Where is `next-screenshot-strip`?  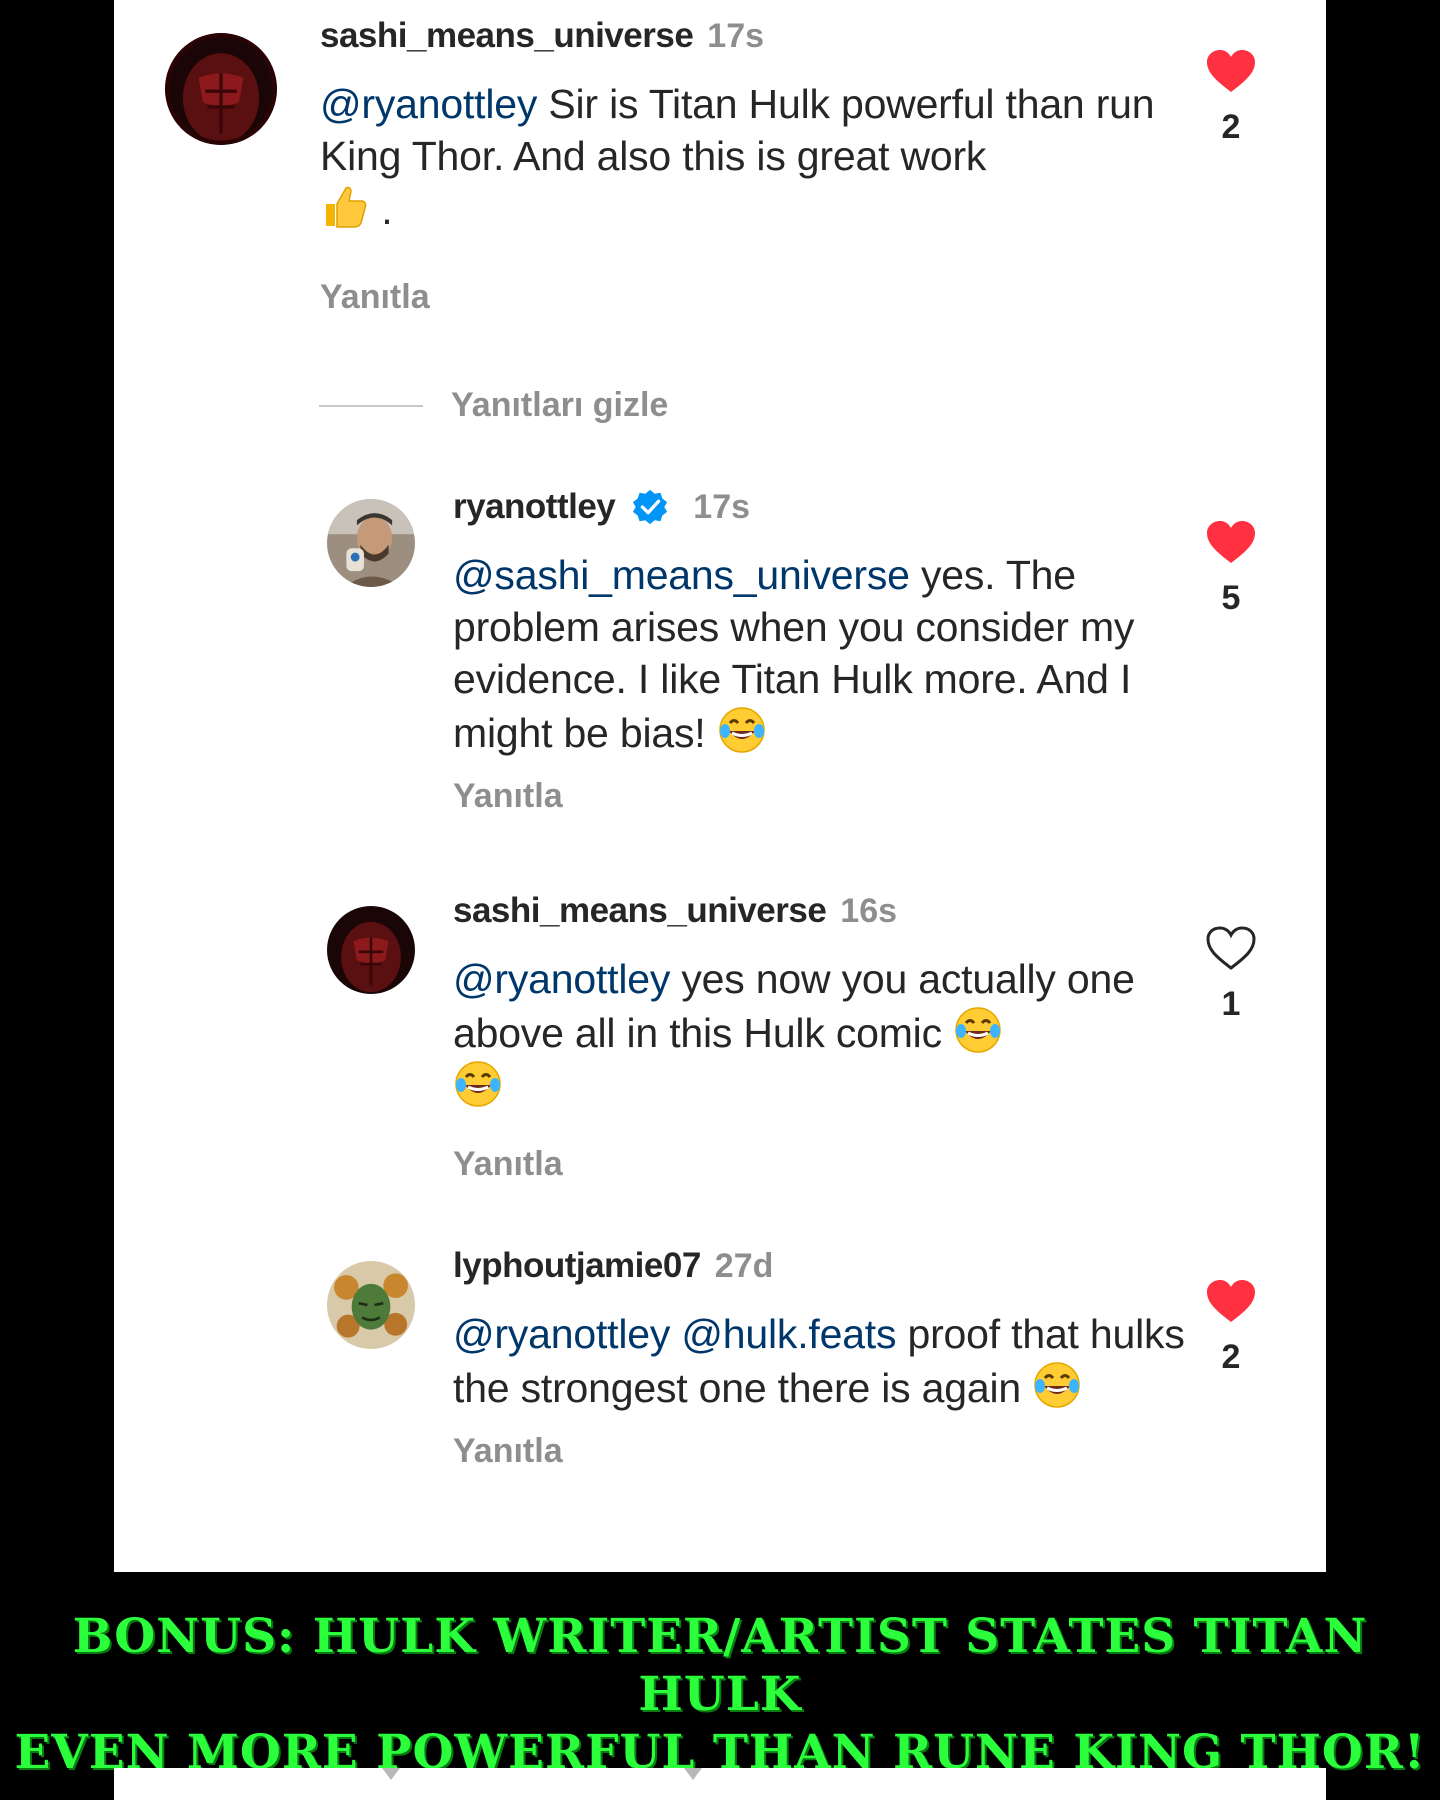
next-screenshot-strip is located at coordinates (720, 1784).